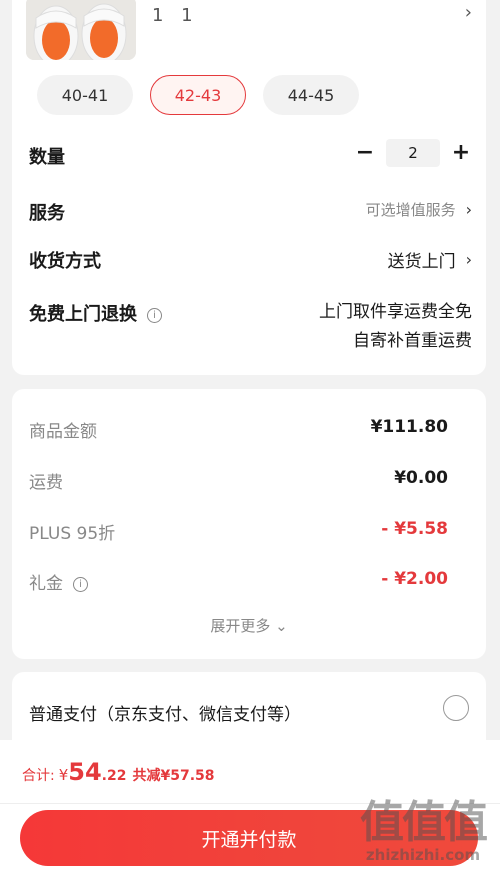  Describe the element at coordinates (365, 153) in the screenshot. I see `decrease-button: −` at that location.